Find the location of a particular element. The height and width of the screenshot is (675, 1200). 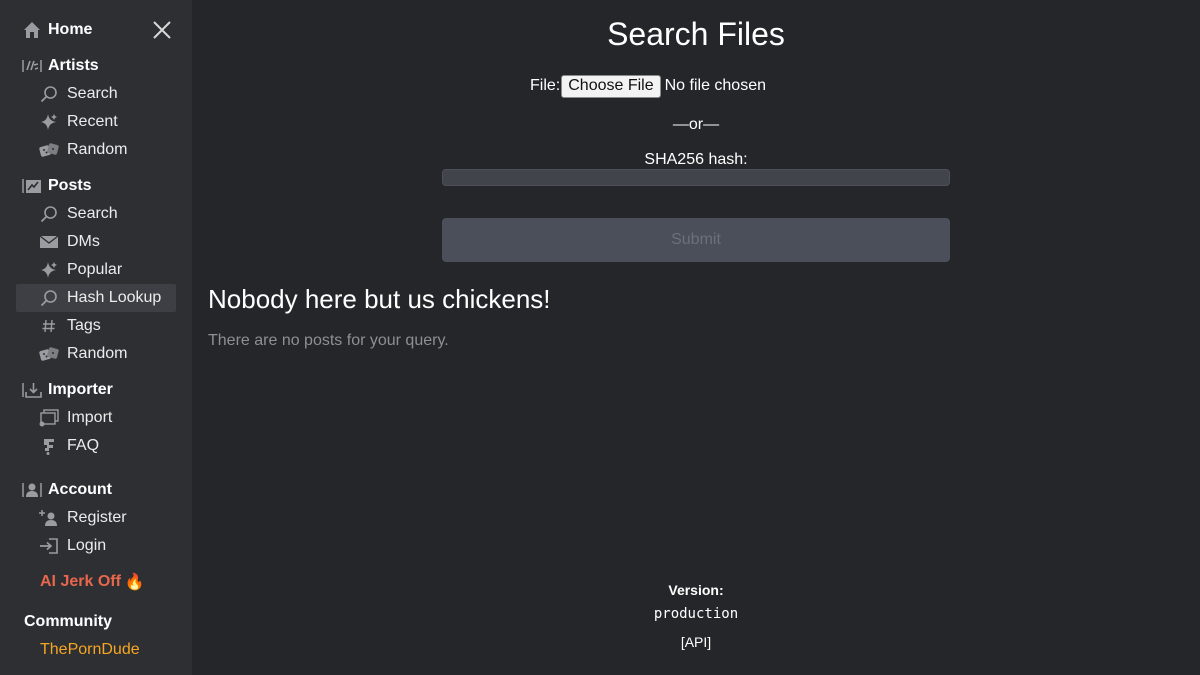

sidebar-item-label: Register is located at coordinates (97, 517).